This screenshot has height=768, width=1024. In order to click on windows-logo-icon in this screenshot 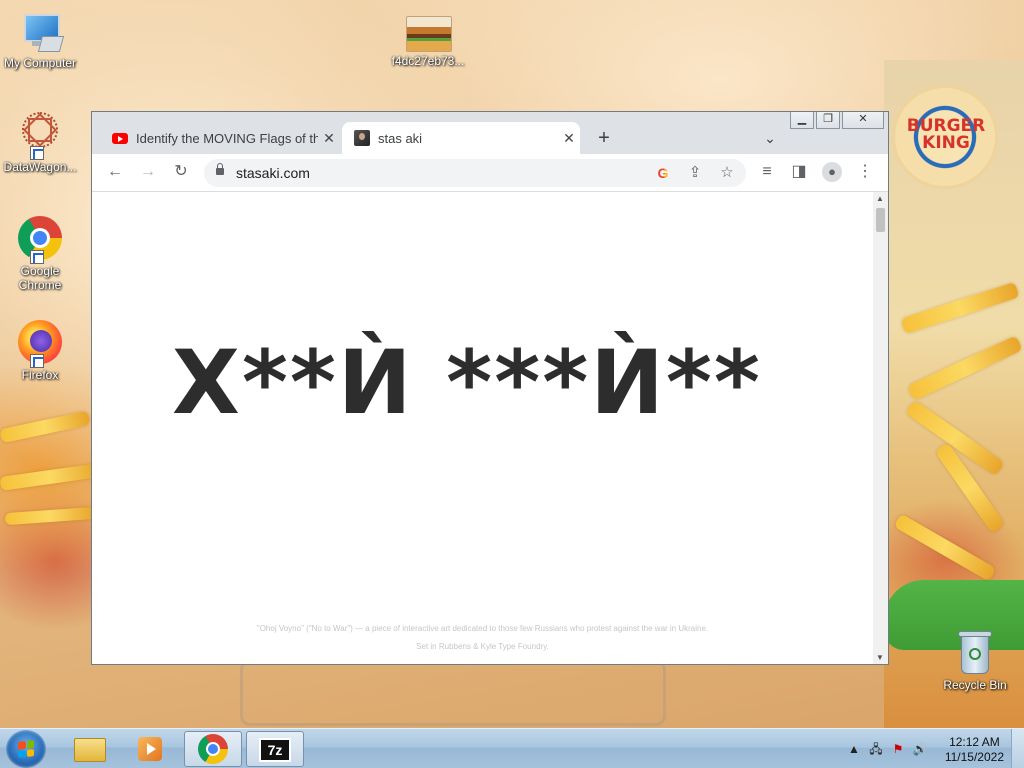, I will do `click(26, 749)`.